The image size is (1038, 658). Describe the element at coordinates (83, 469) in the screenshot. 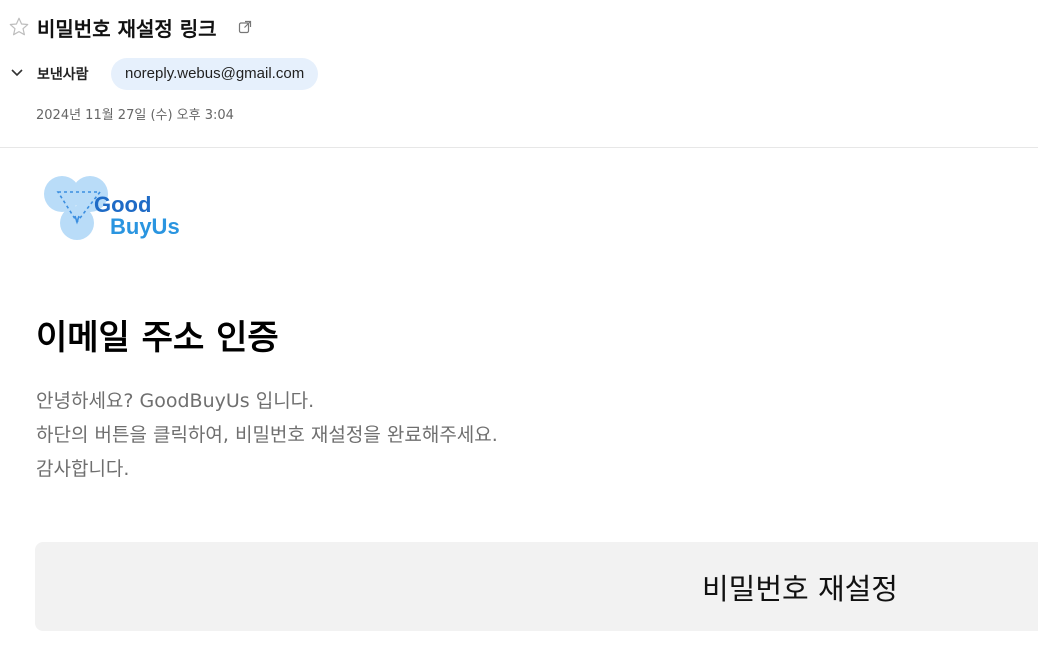

I see `body-line-thanks: 감사합니다.` at that location.